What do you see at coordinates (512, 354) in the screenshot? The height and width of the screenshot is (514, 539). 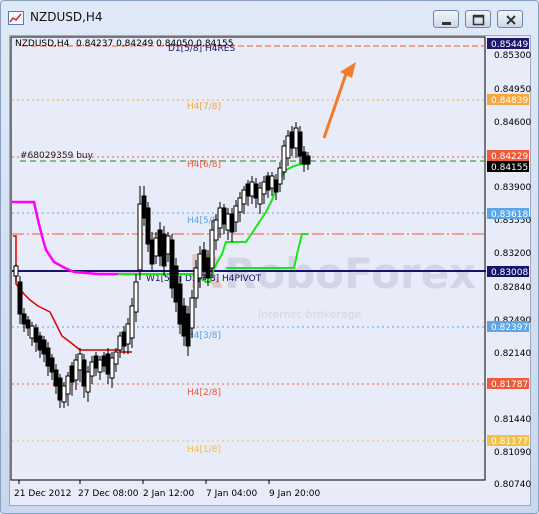 I see `price-tick: 0.82140` at bounding box center [512, 354].